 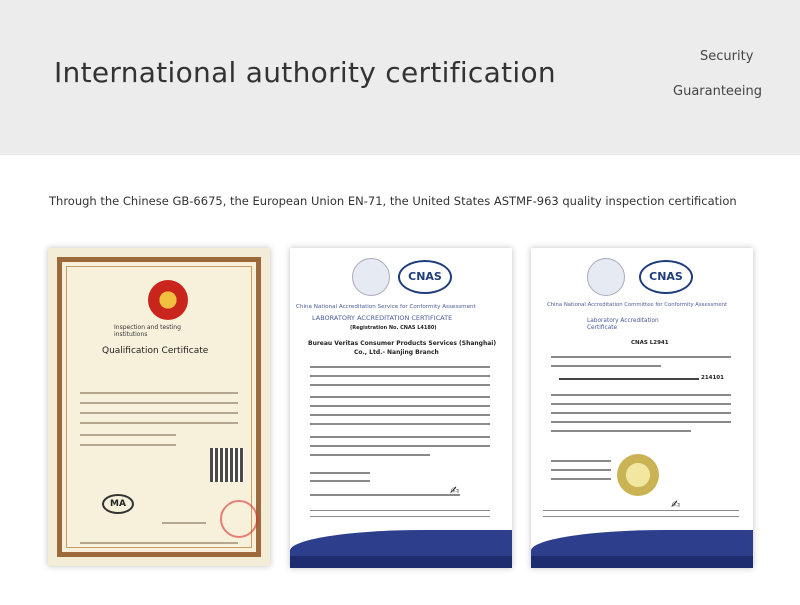 I want to click on national-emblem-icon, so click(x=168, y=300).